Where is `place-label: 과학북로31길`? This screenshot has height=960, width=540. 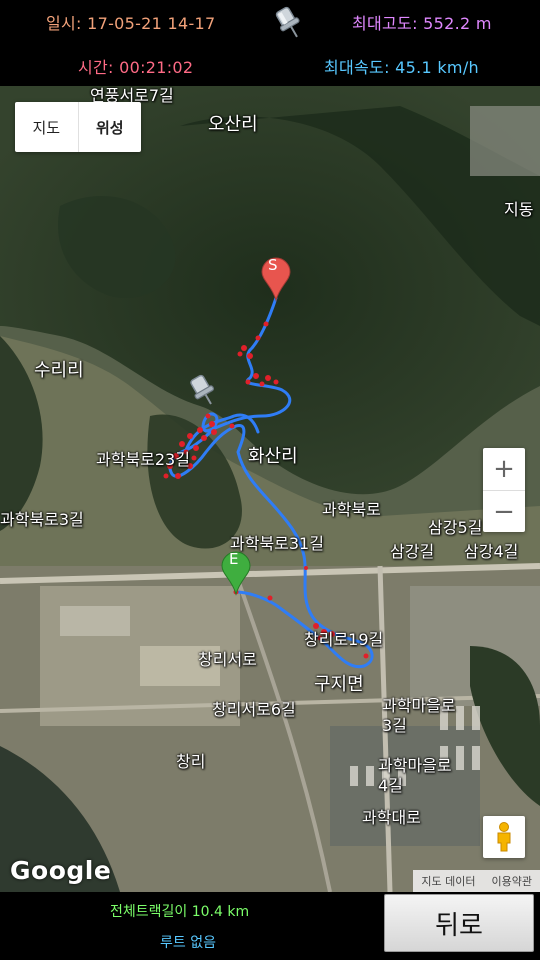
place-label: 과학북로31길 is located at coordinates (277, 543).